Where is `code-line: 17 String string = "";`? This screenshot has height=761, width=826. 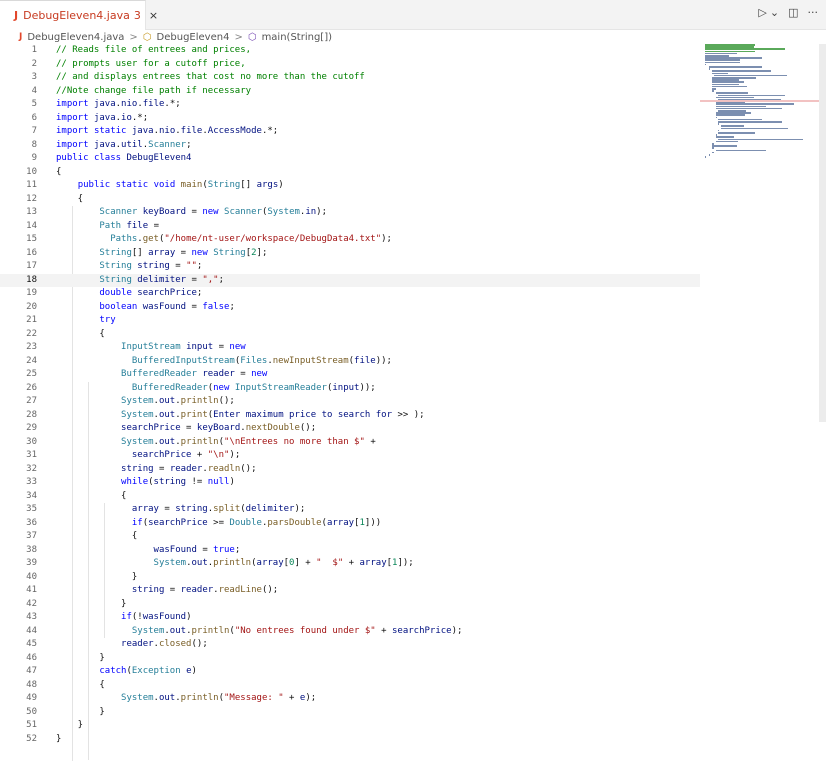 code-line: 17 String string = ""; is located at coordinates (350, 267).